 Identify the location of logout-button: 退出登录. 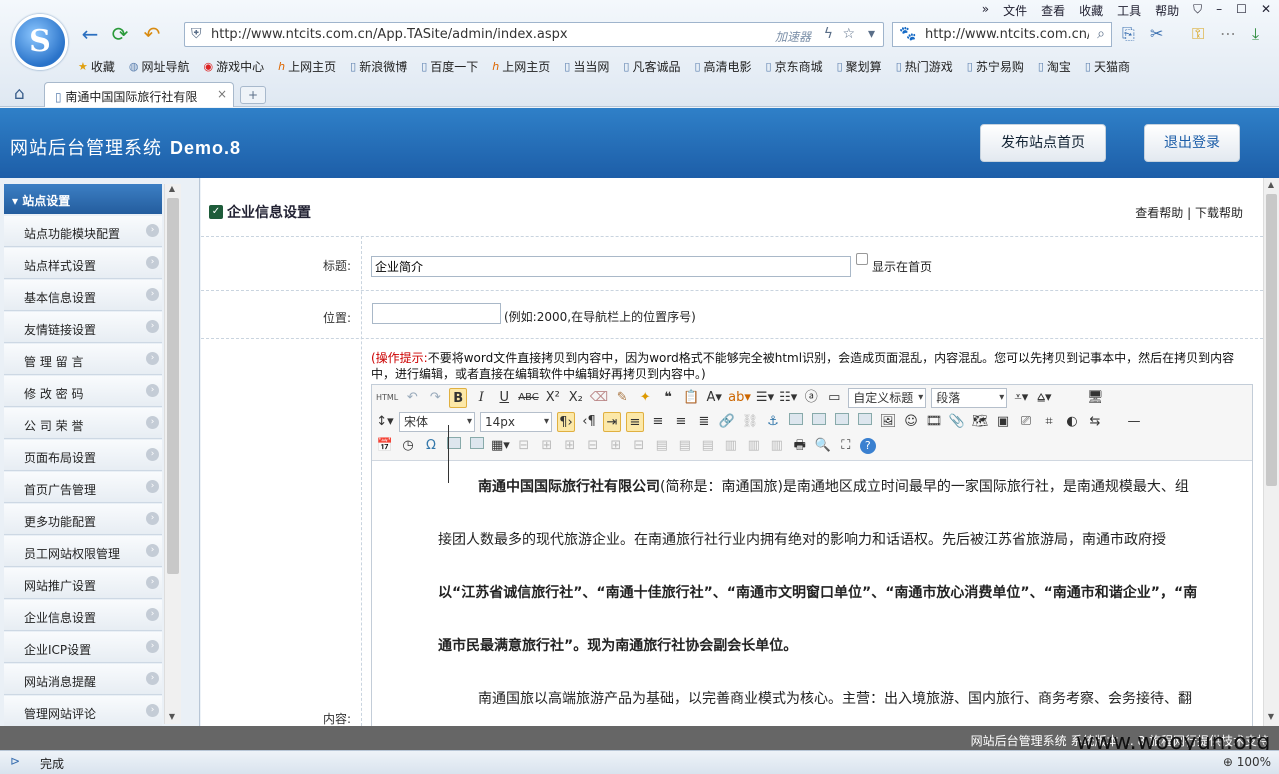
(1192, 143).